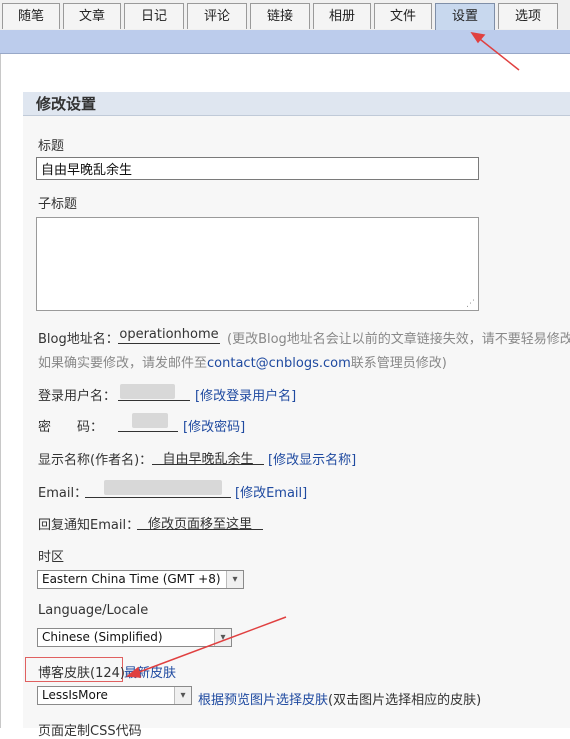  Describe the element at coordinates (497, 53) in the screenshot. I see `arrow-to-settings-tab` at that location.